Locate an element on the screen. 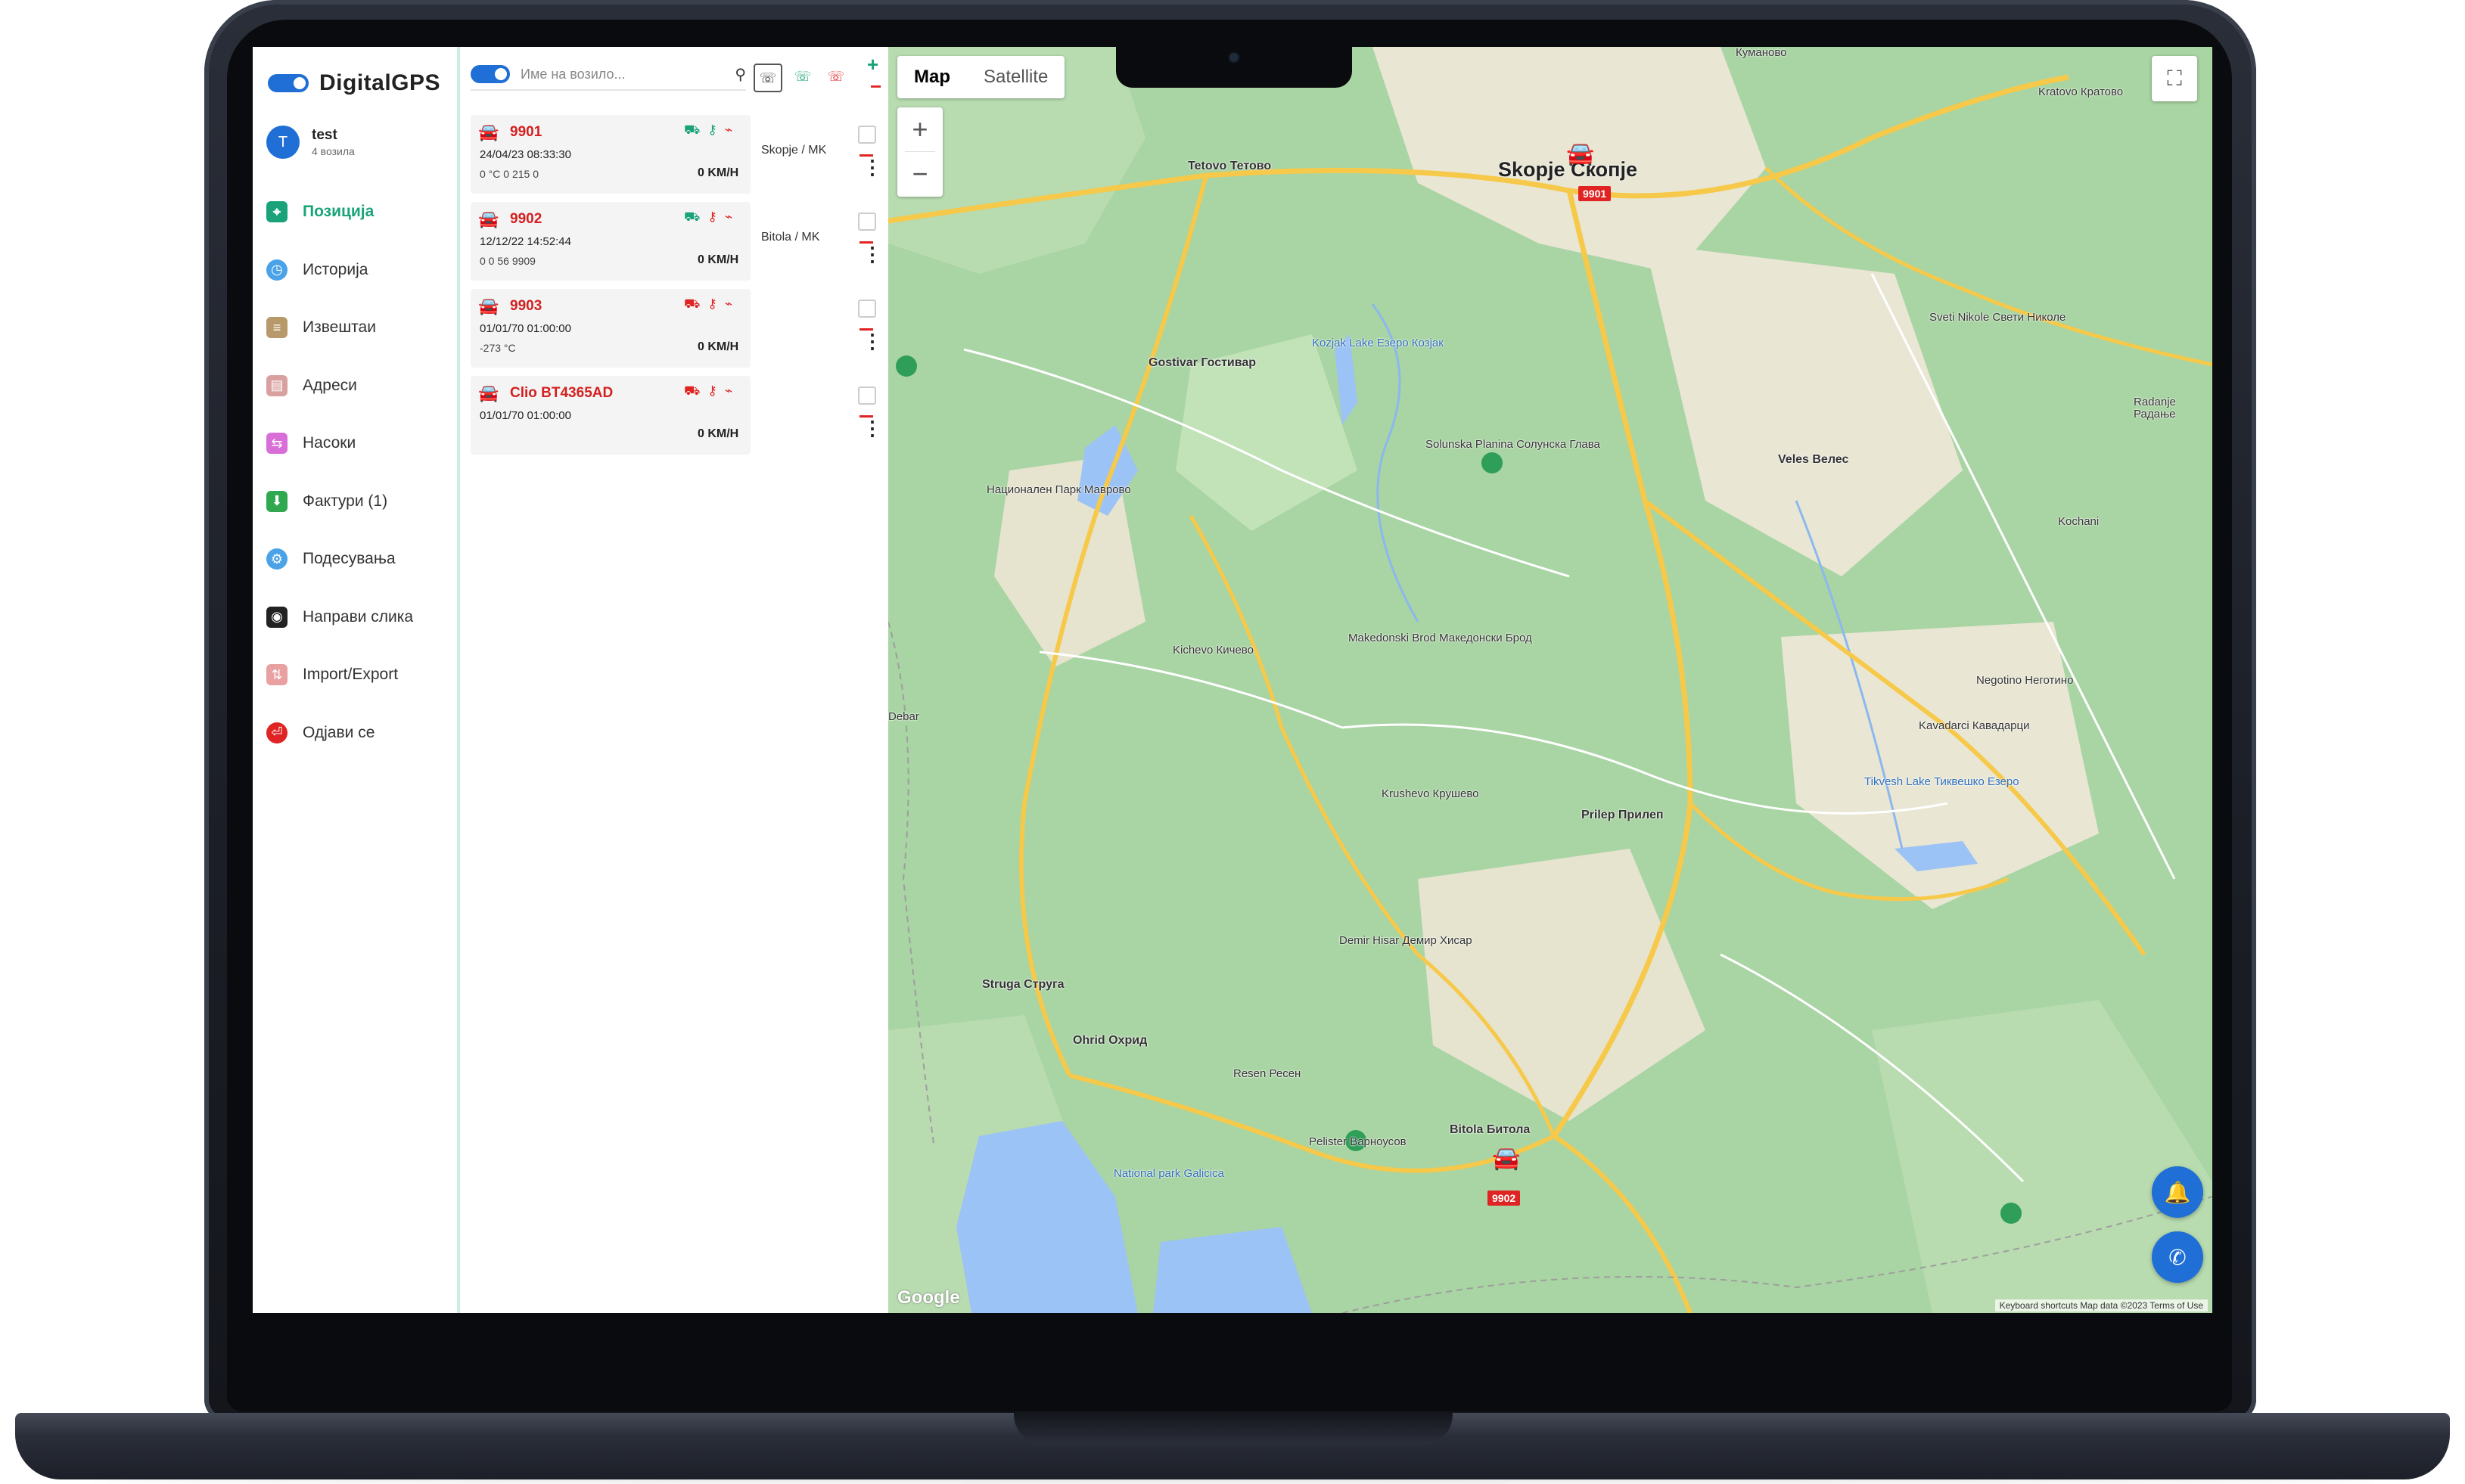  tab-satellite: Satellite is located at coordinates (1016, 77).